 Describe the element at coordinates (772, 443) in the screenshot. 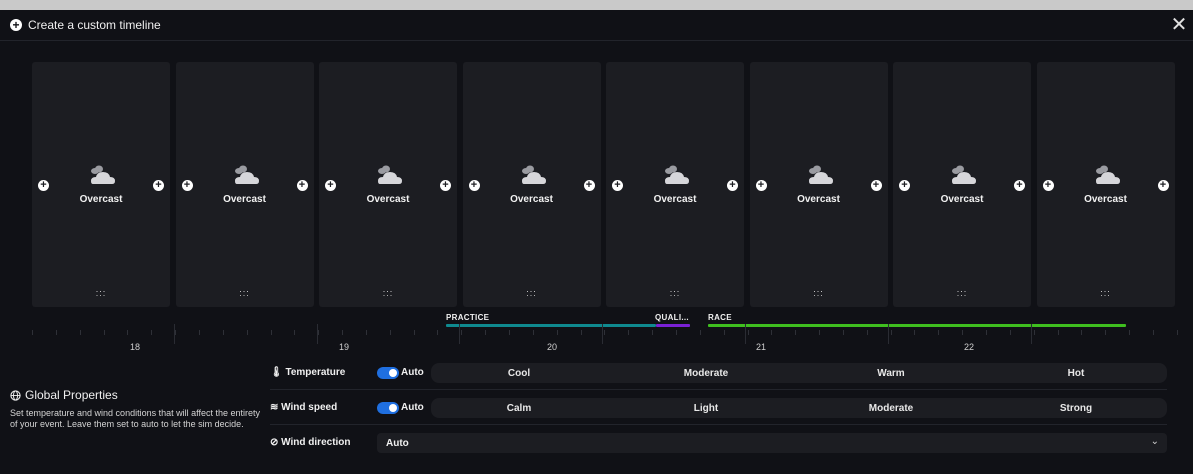

I see `wind-direction-select: Auto ⌄` at that location.